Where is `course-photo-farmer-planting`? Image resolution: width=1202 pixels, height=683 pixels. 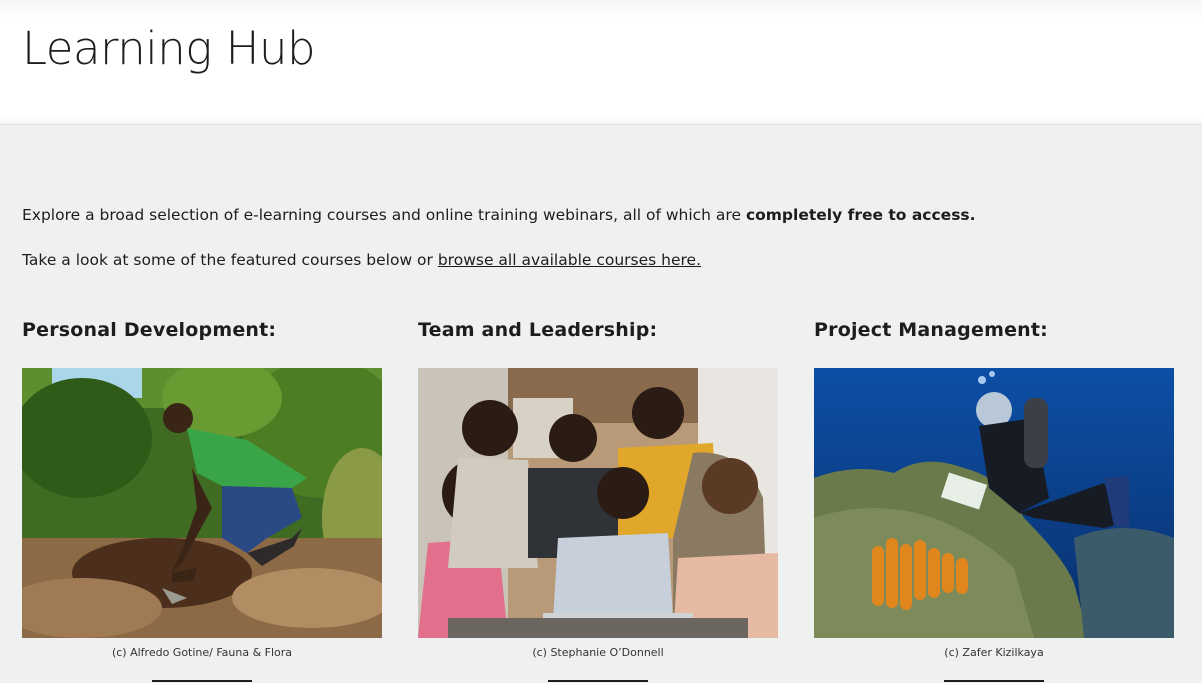 course-photo-farmer-planting is located at coordinates (202, 503).